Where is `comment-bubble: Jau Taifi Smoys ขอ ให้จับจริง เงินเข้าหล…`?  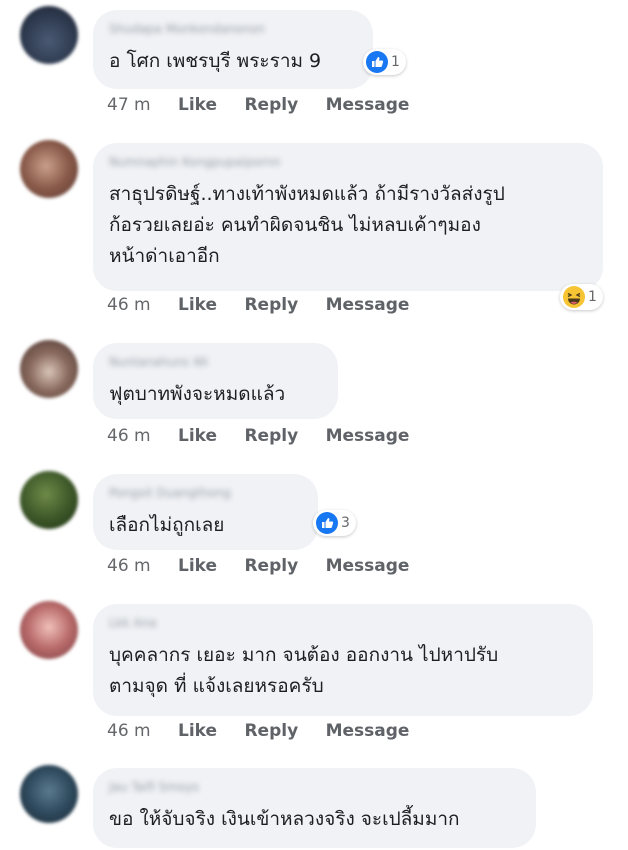
comment-bubble: Jau Taifi Smoys ขอ ให้จับจริง เงินเข้าหล… is located at coordinates (314, 808).